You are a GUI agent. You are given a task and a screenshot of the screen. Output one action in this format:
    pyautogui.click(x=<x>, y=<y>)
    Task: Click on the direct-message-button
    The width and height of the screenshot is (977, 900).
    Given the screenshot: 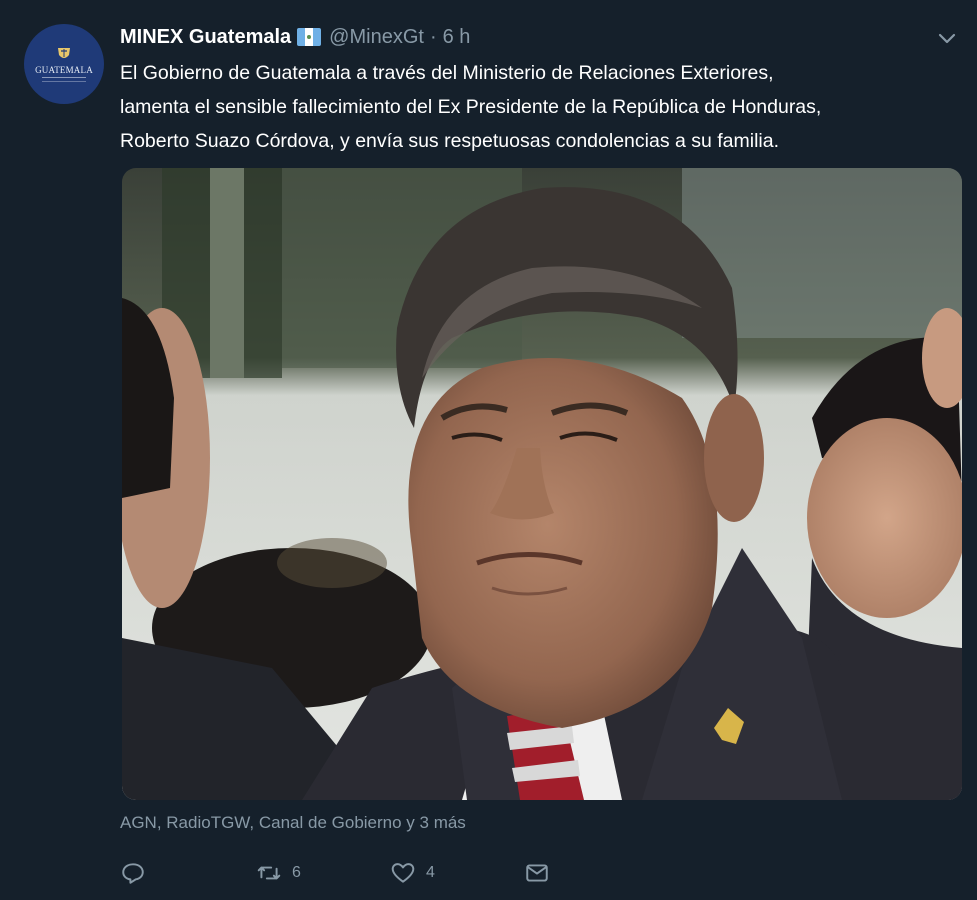 What is the action you would take?
    pyautogui.click(x=542, y=873)
    